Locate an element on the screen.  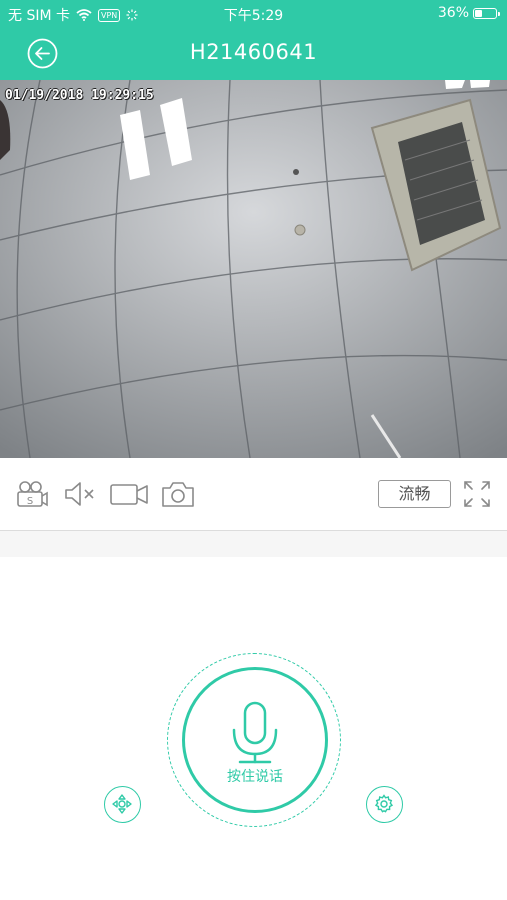
page-title: H21460641 is located at coordinates (253, 52).